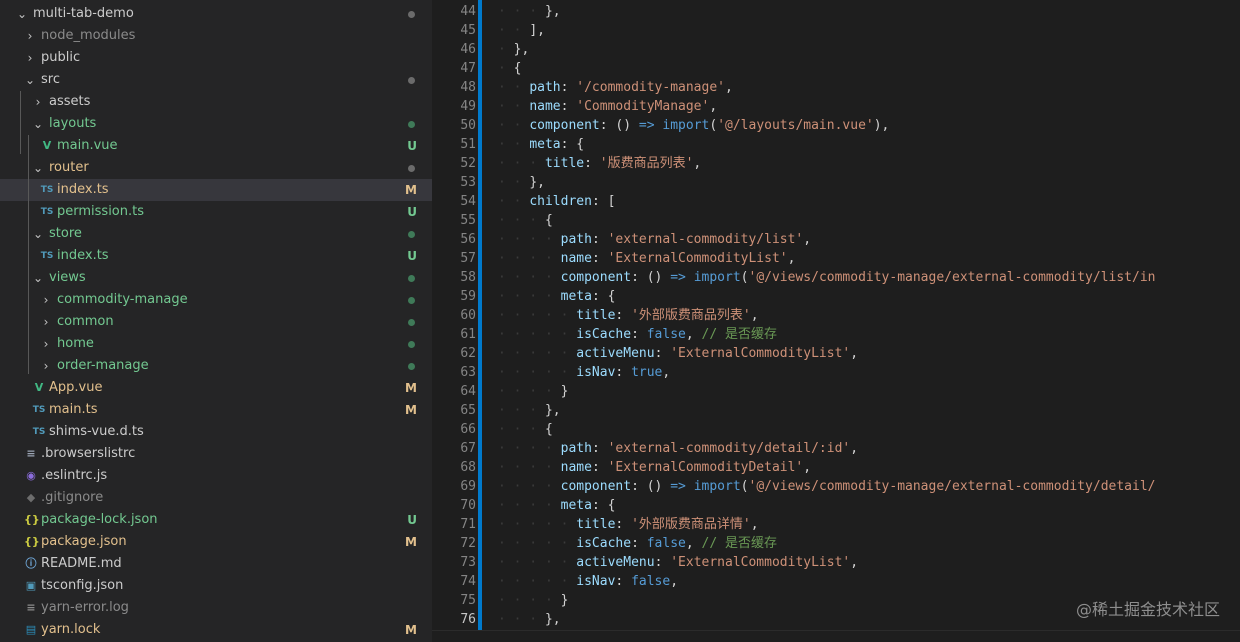  Describe the element at coordinates (646, 125) in the screenshot. I see `code-token: =>` at that location.